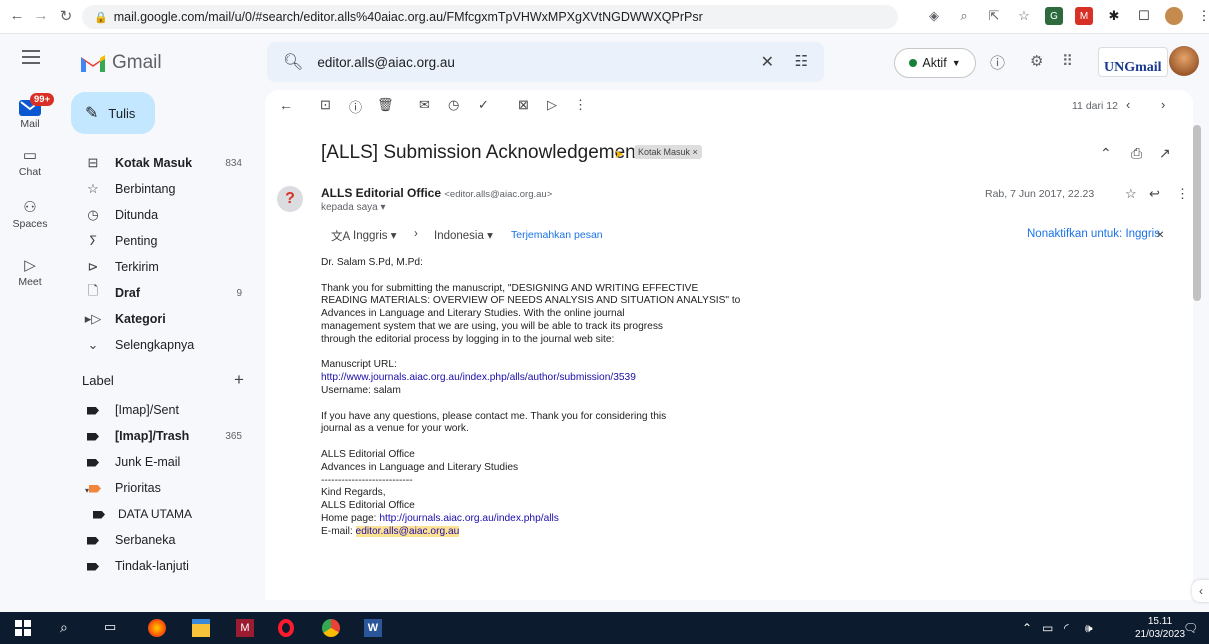  Describe the element at coordinates (239, 380) in the screenshot. I see `add-label-icon: +` at that location.